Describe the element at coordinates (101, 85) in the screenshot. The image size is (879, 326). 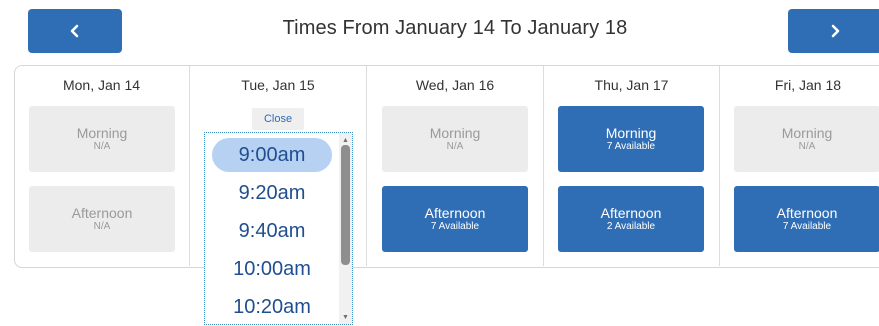
I see `day-label-mon: Mon, Jan 14` at that location.